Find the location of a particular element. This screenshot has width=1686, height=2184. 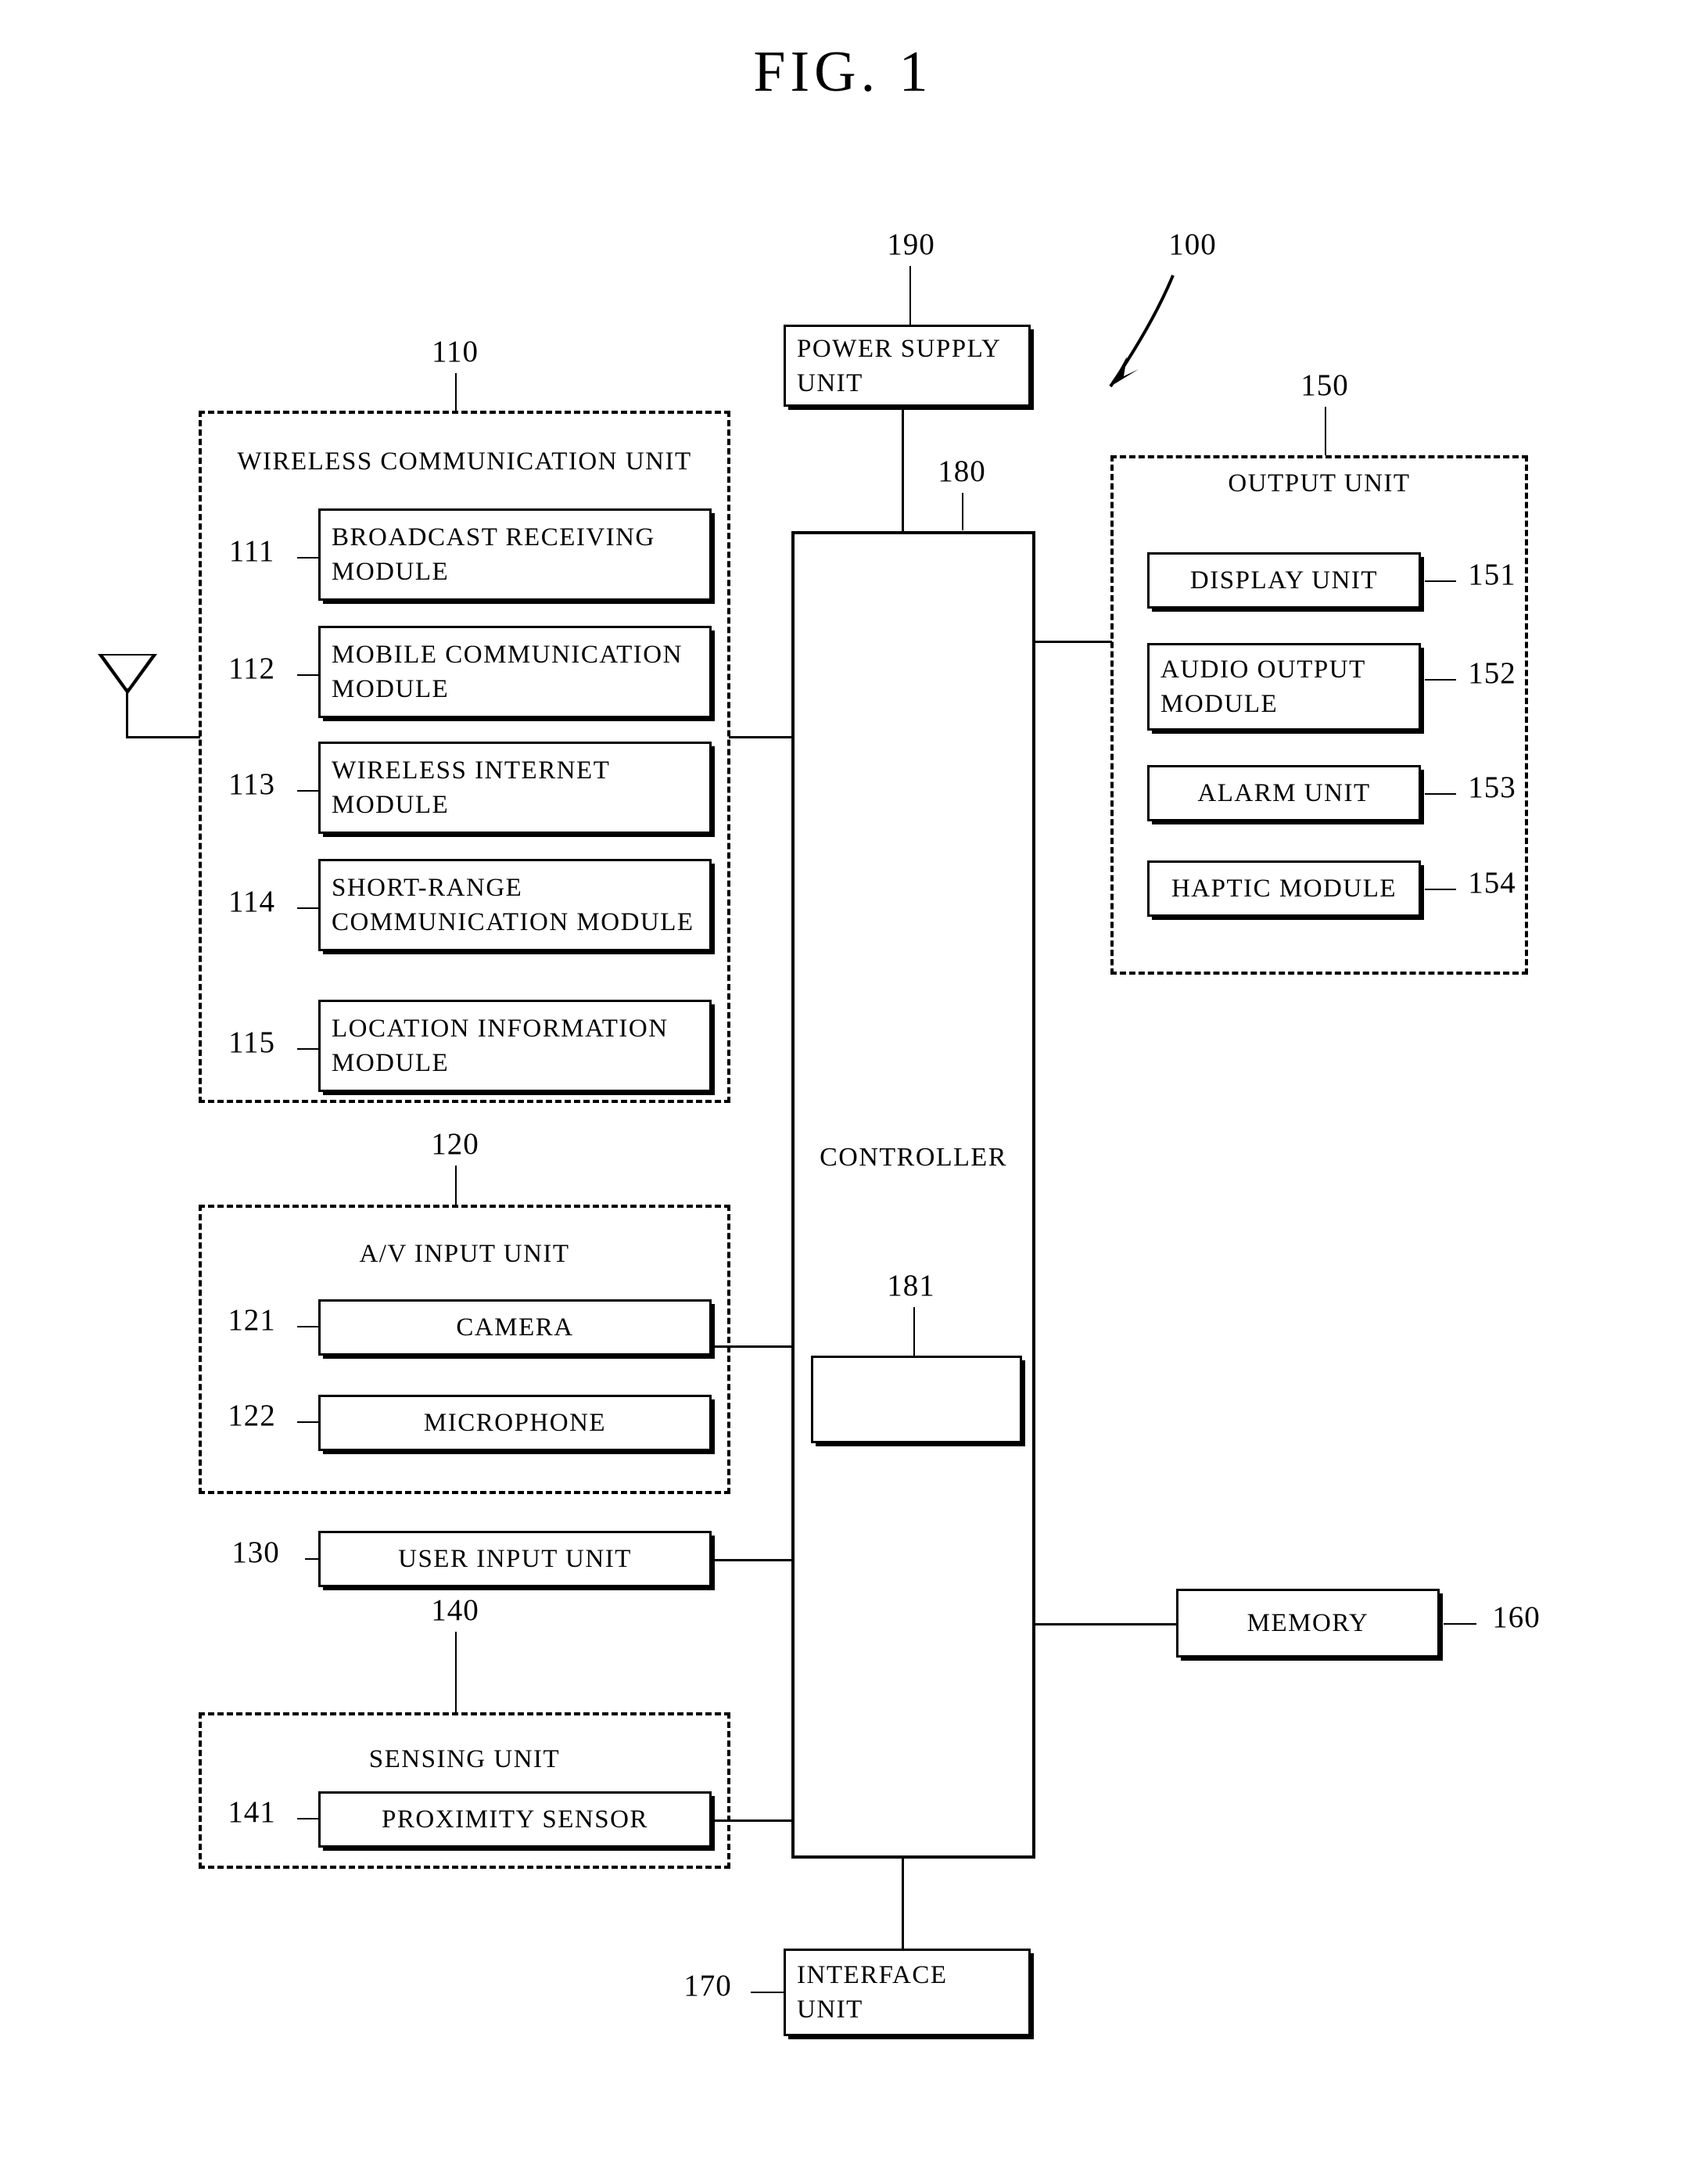

numeral-190: 190 is located at coordinates (911, 244).